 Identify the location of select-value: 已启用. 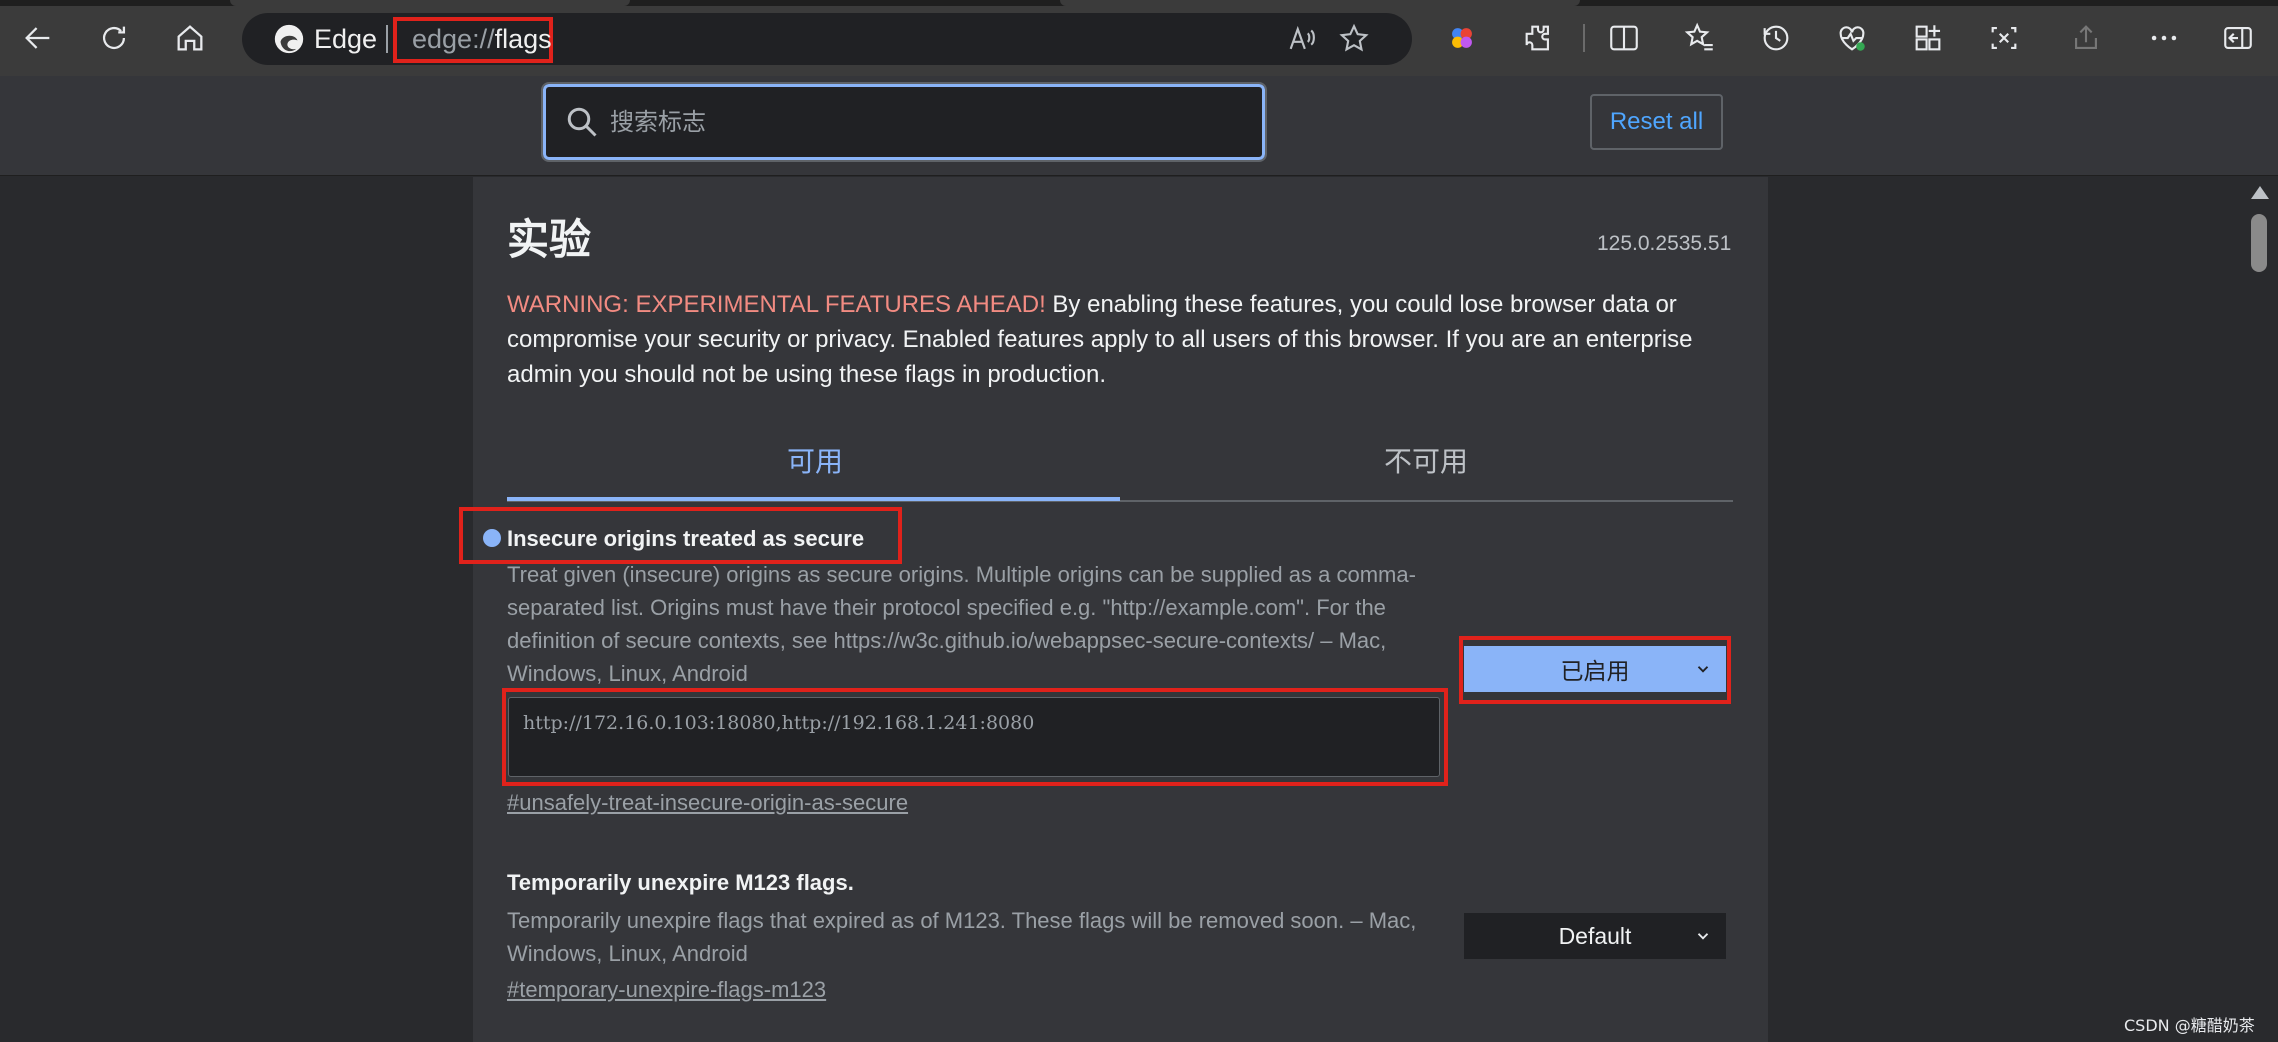
(1595, 672).